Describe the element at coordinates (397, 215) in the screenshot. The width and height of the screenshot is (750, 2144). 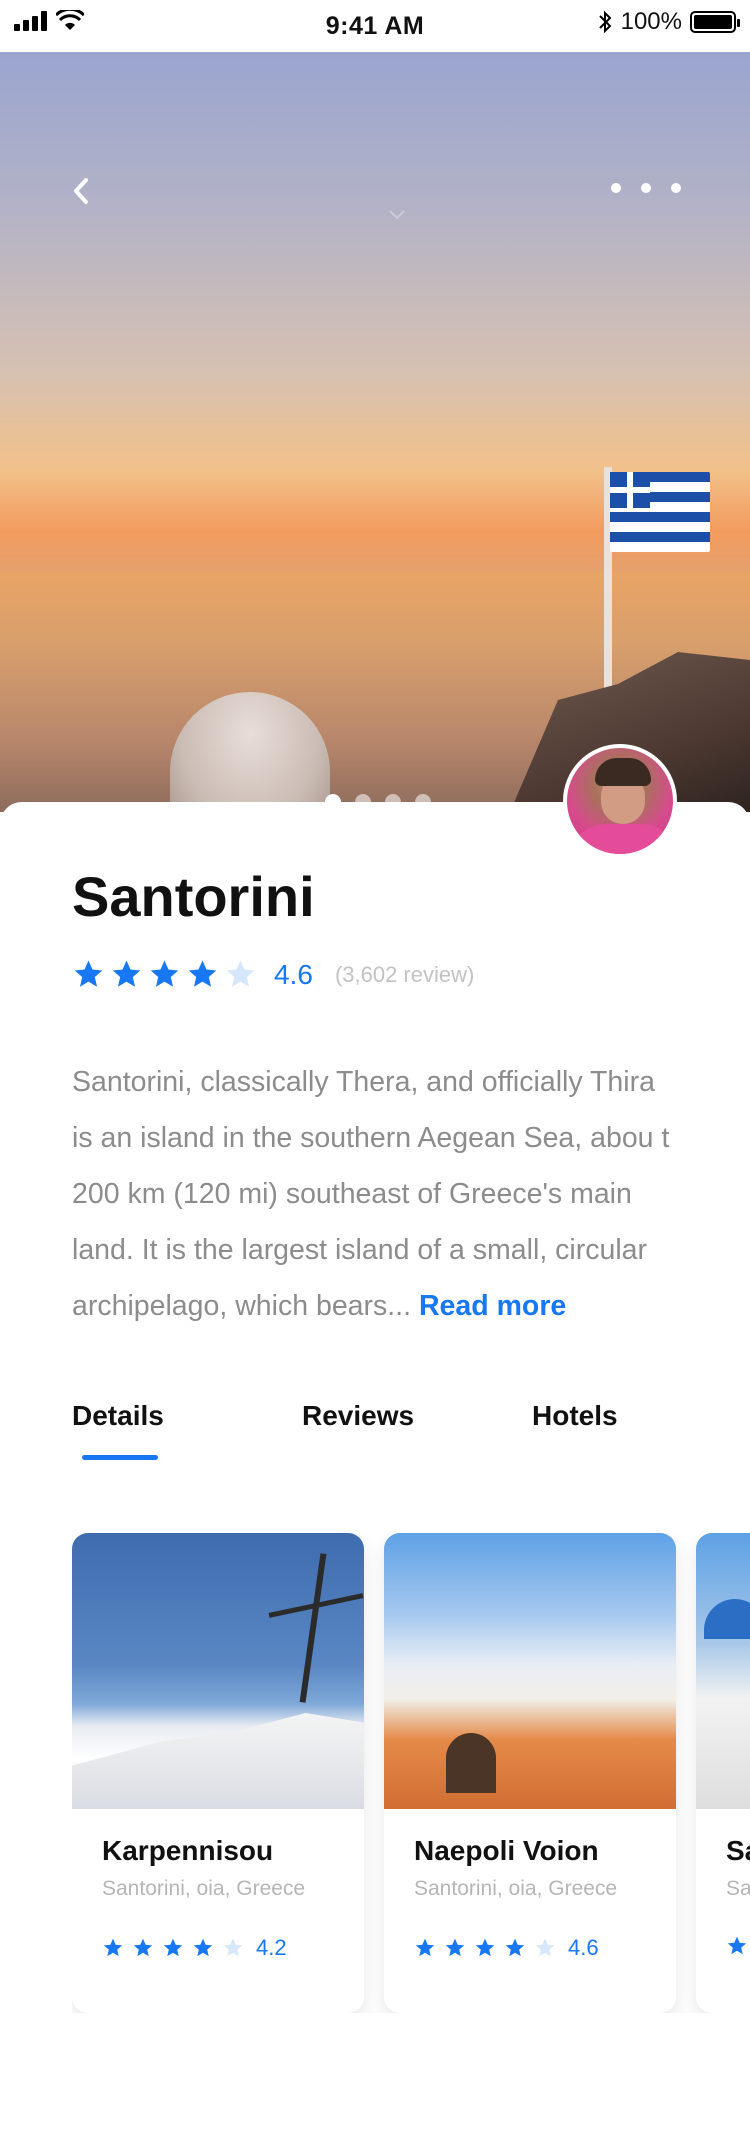
I see `swipe-down-chevron-icon` at that location.